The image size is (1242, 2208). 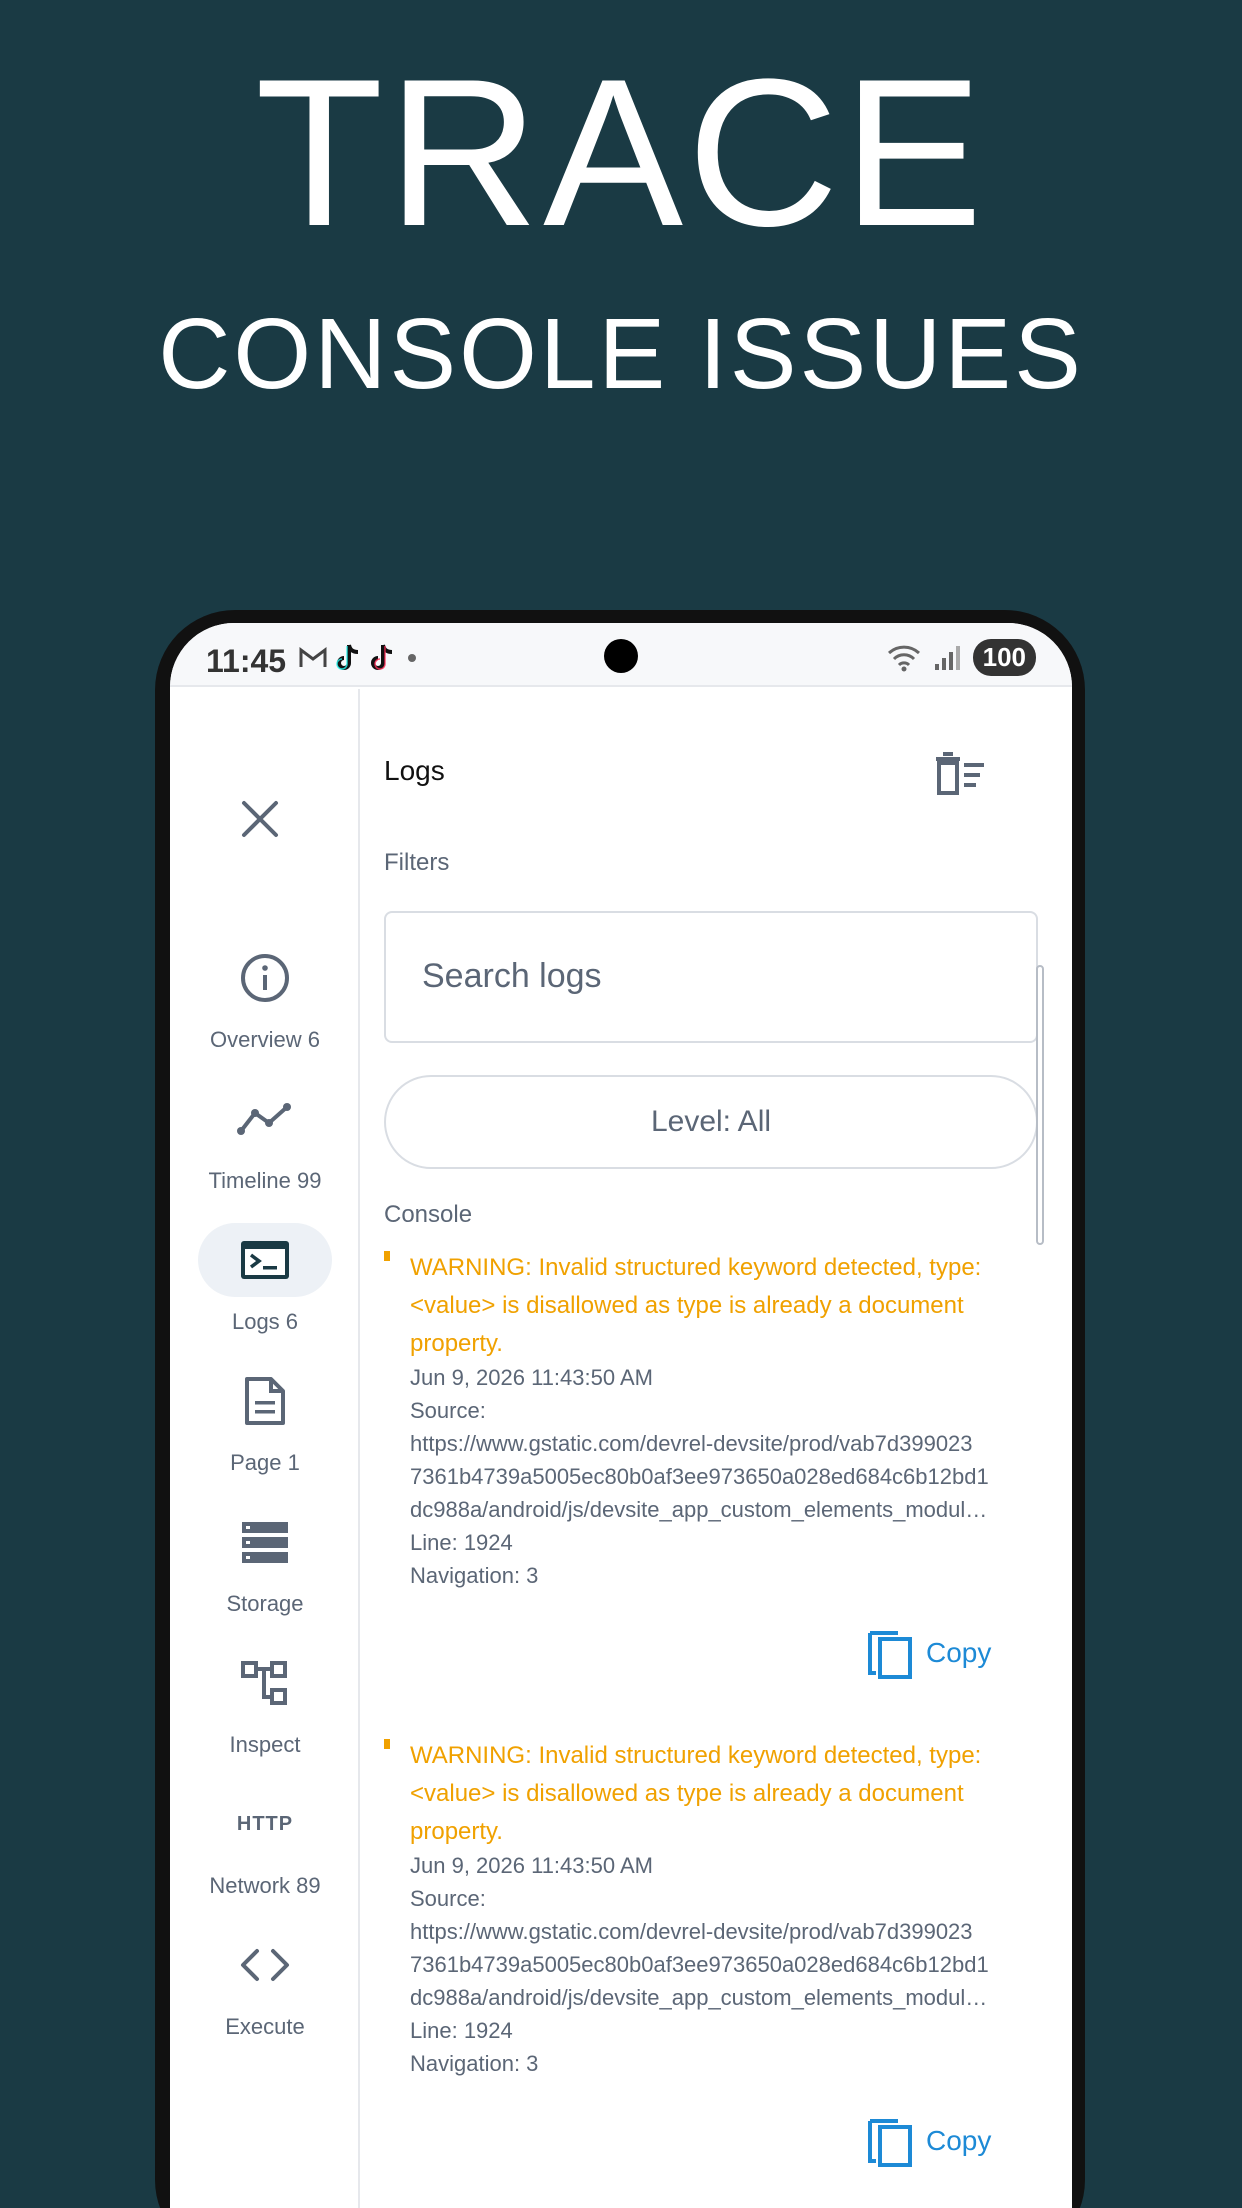 I want to click on search-placeholder: Search logs, so click(x=512, y=976).